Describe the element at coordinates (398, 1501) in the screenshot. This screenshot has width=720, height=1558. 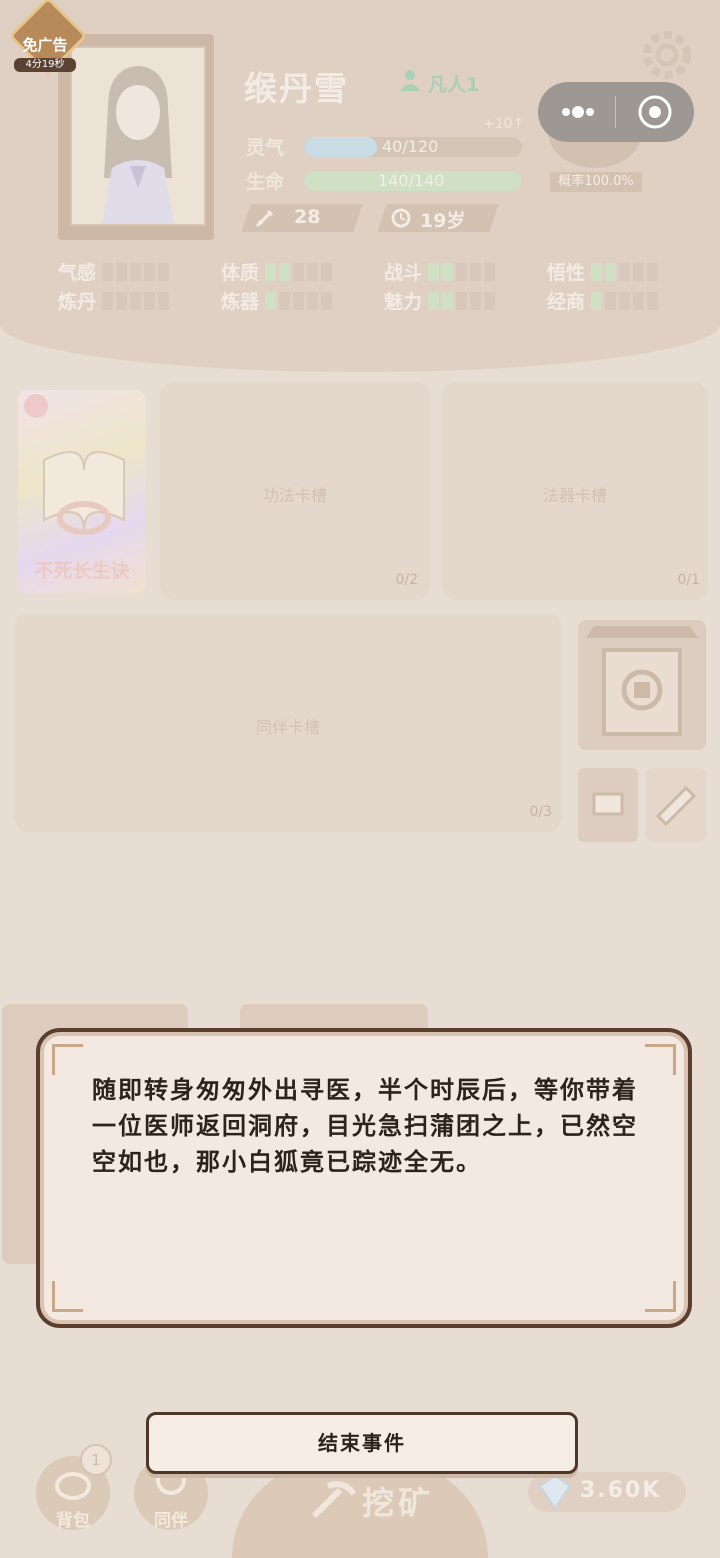
I see `mine-button: 挖矿` at that location.